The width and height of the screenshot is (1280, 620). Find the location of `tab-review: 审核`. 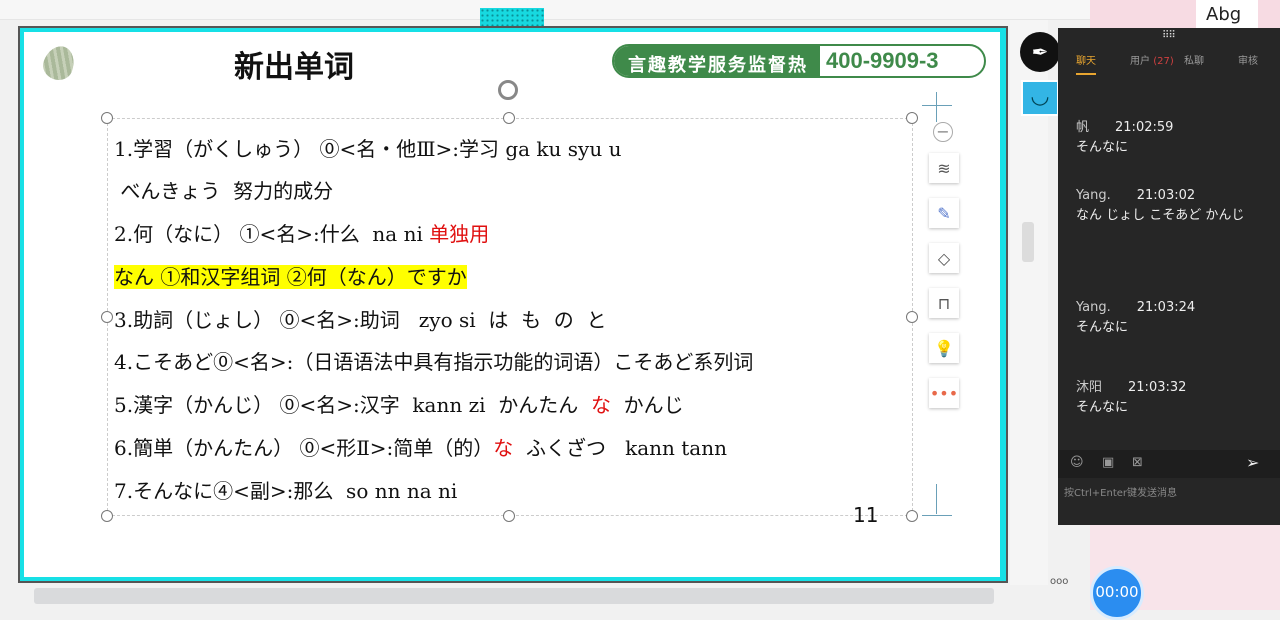

tab-review: 审核 is located at coordinates (1248, 59).